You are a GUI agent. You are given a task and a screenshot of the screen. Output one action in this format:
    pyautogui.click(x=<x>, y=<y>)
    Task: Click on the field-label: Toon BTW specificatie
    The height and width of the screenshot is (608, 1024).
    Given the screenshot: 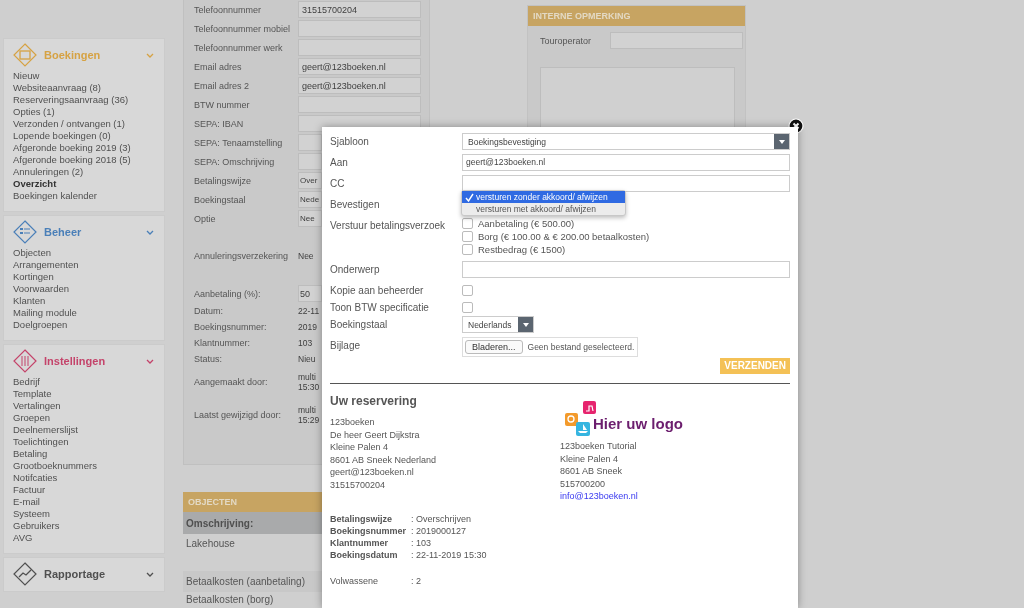 What is the action you would take?
    pyautogui.click(x=380, y=308)
    